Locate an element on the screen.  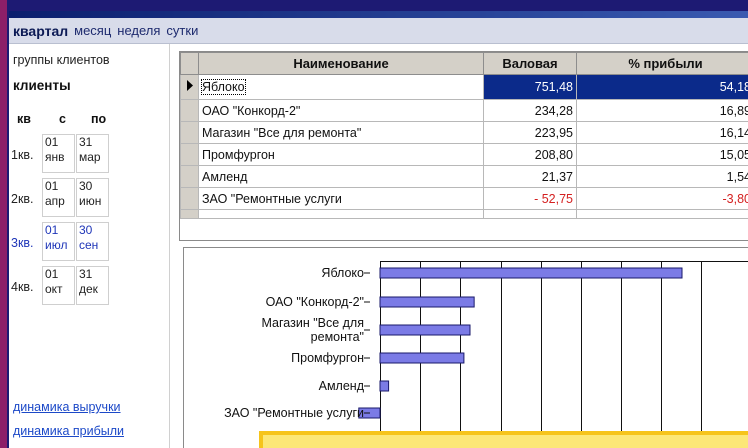
quarter-label: 4кв. is located at coordinates (22, 287).